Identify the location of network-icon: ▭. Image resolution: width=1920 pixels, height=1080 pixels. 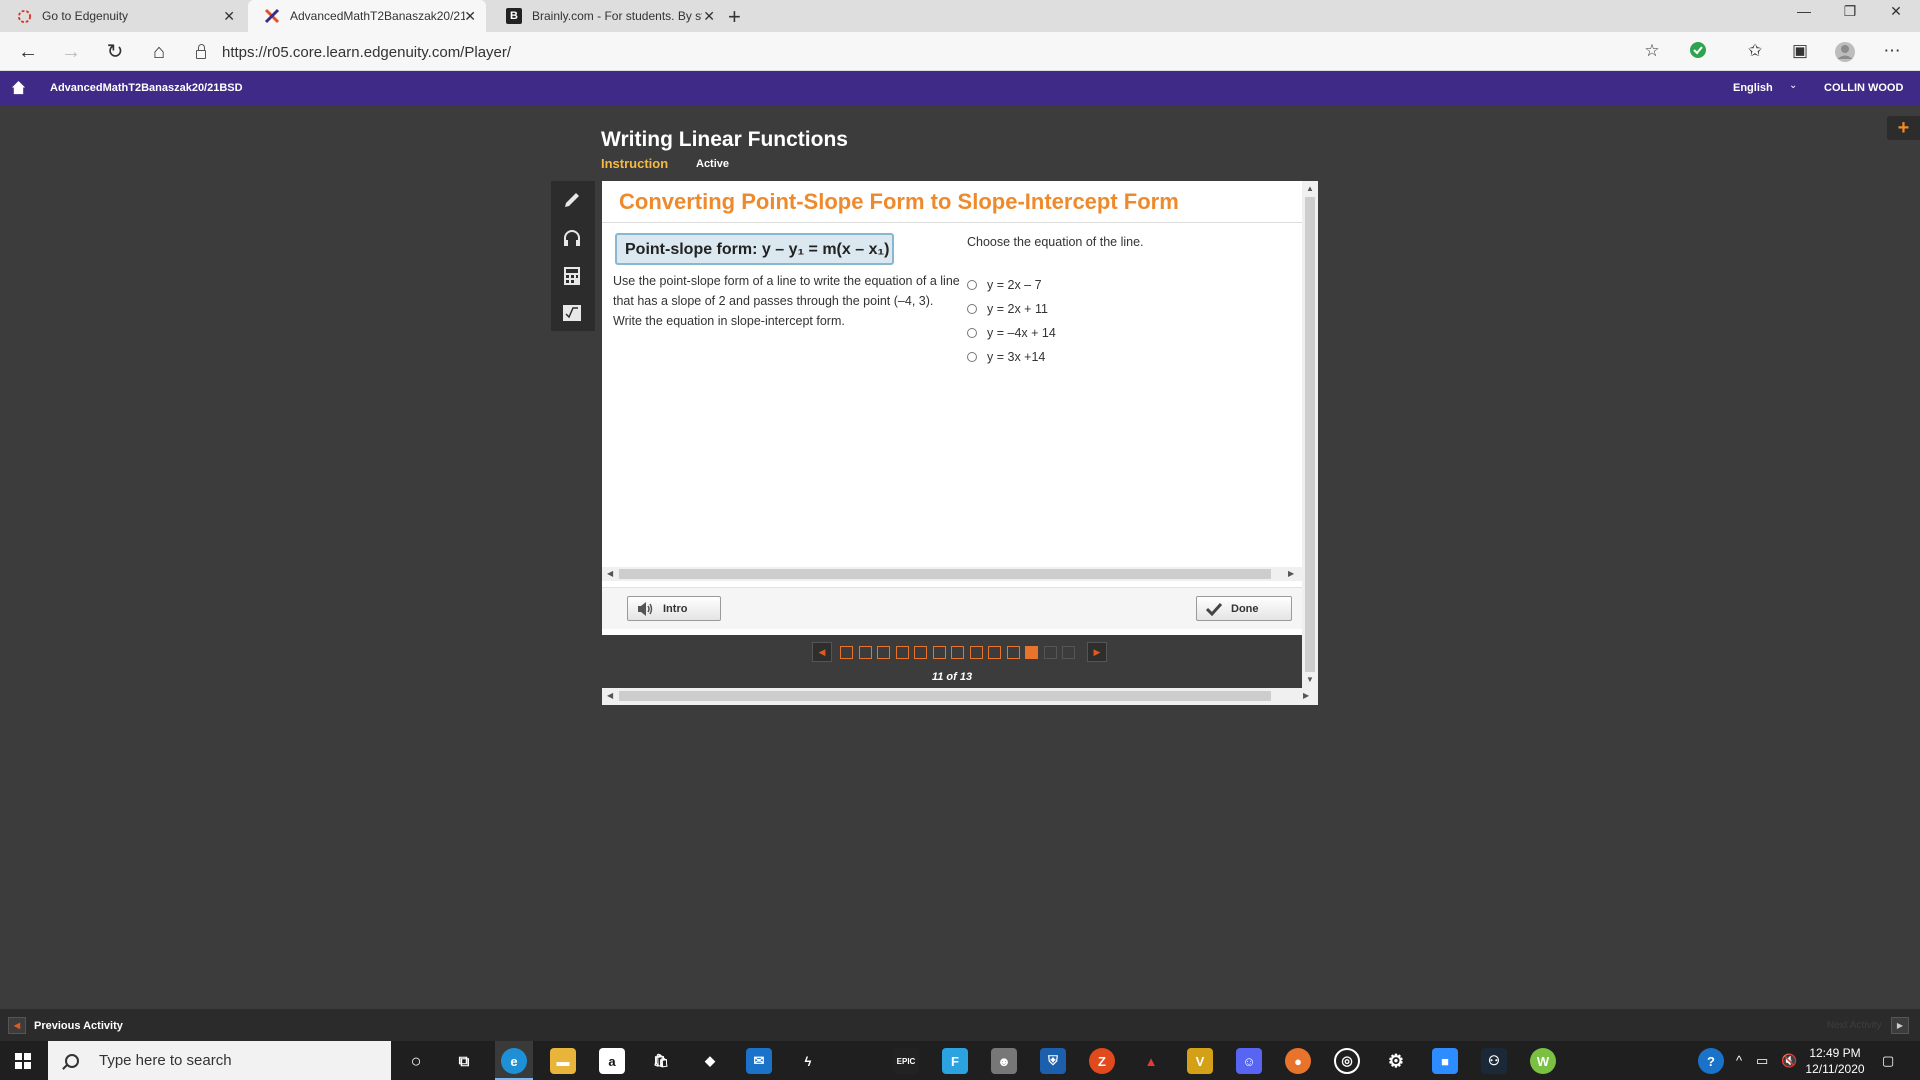
(1762, 1061).